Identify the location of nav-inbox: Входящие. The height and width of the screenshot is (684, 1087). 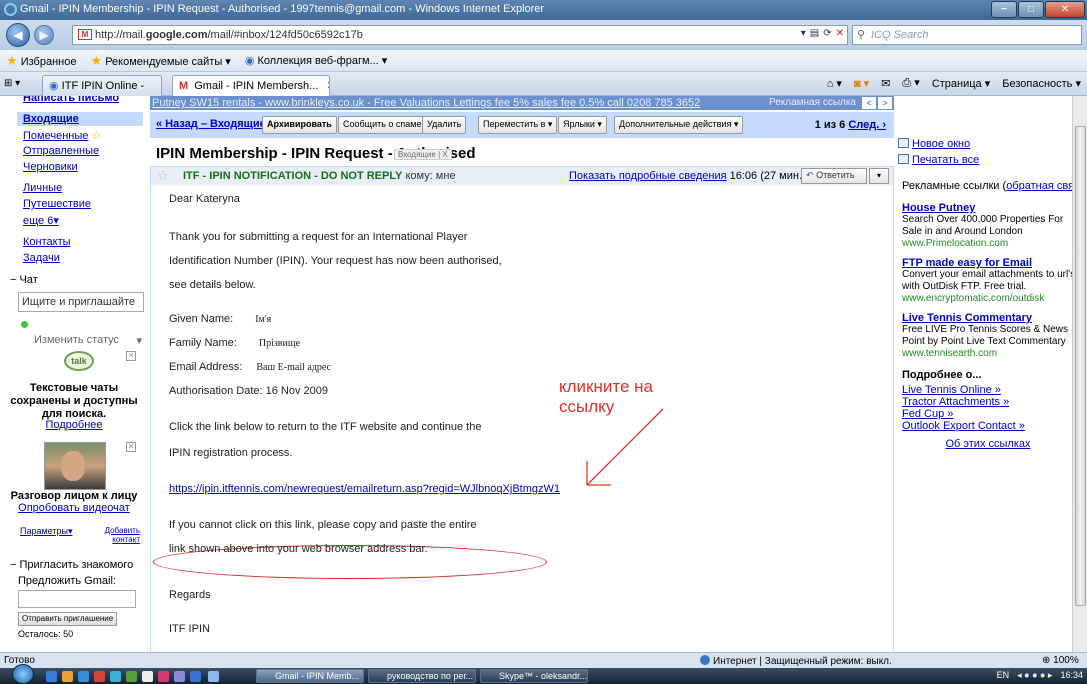
(51, 119).